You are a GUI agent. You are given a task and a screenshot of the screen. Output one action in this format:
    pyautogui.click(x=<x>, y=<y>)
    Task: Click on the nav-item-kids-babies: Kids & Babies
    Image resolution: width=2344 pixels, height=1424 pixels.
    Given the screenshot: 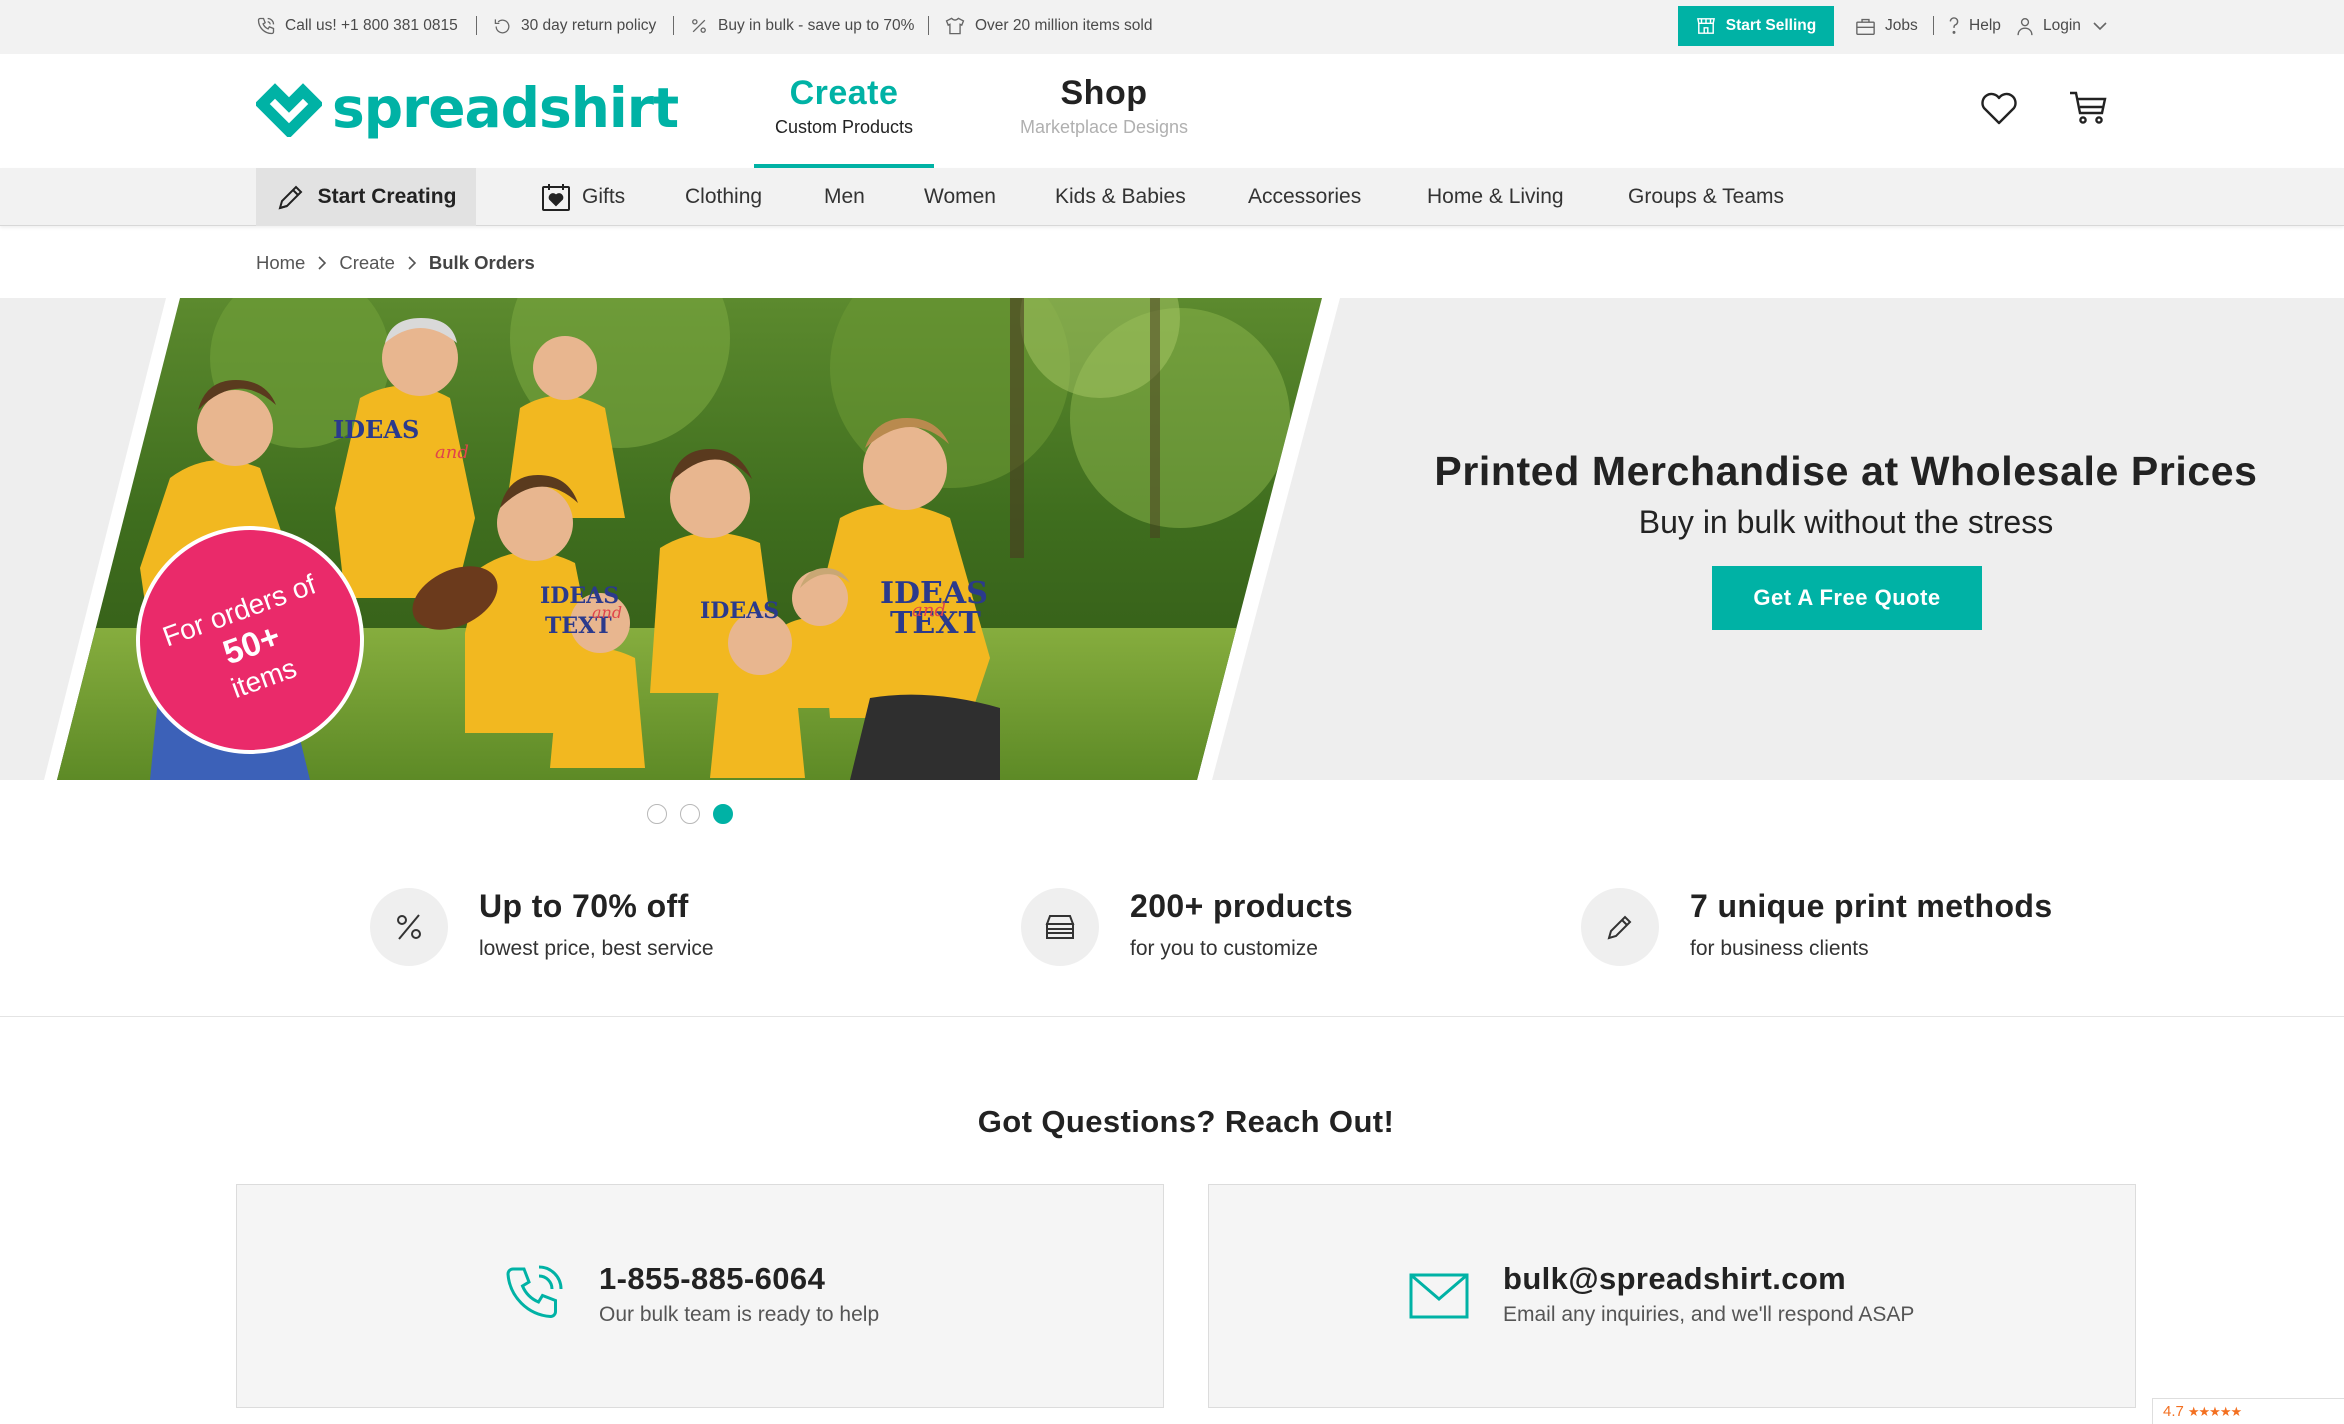 What is the action you would take?
    pyautogui.click(x=1120, y=197)
    